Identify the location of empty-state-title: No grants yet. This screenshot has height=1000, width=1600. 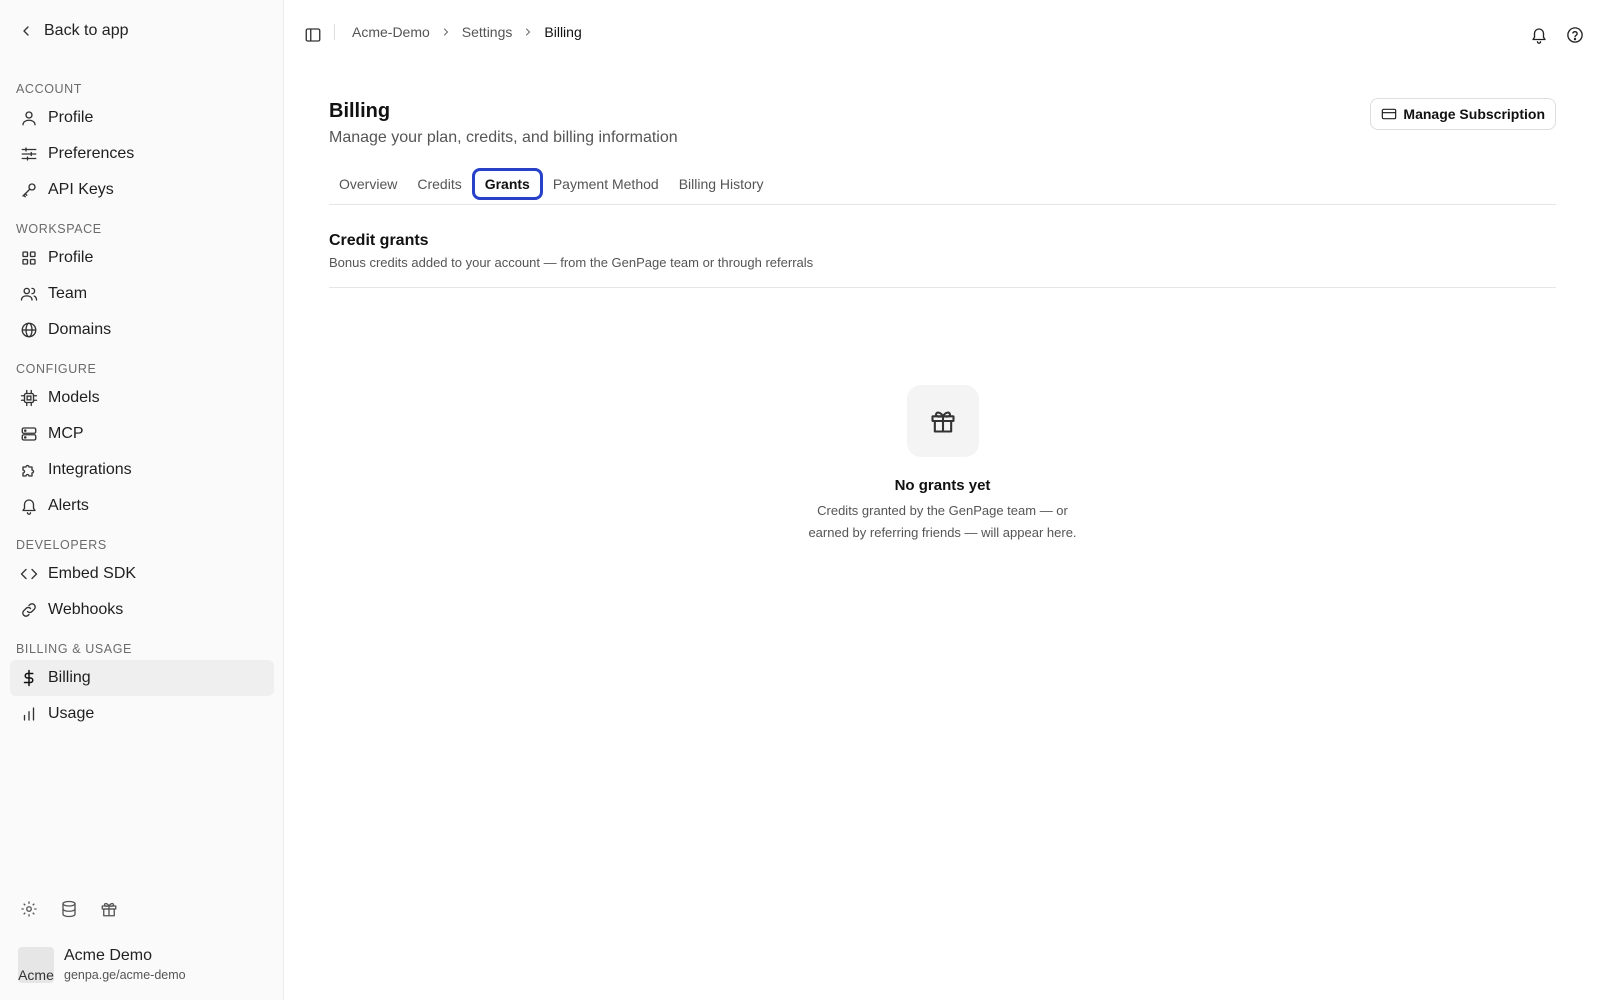
(942, 485).